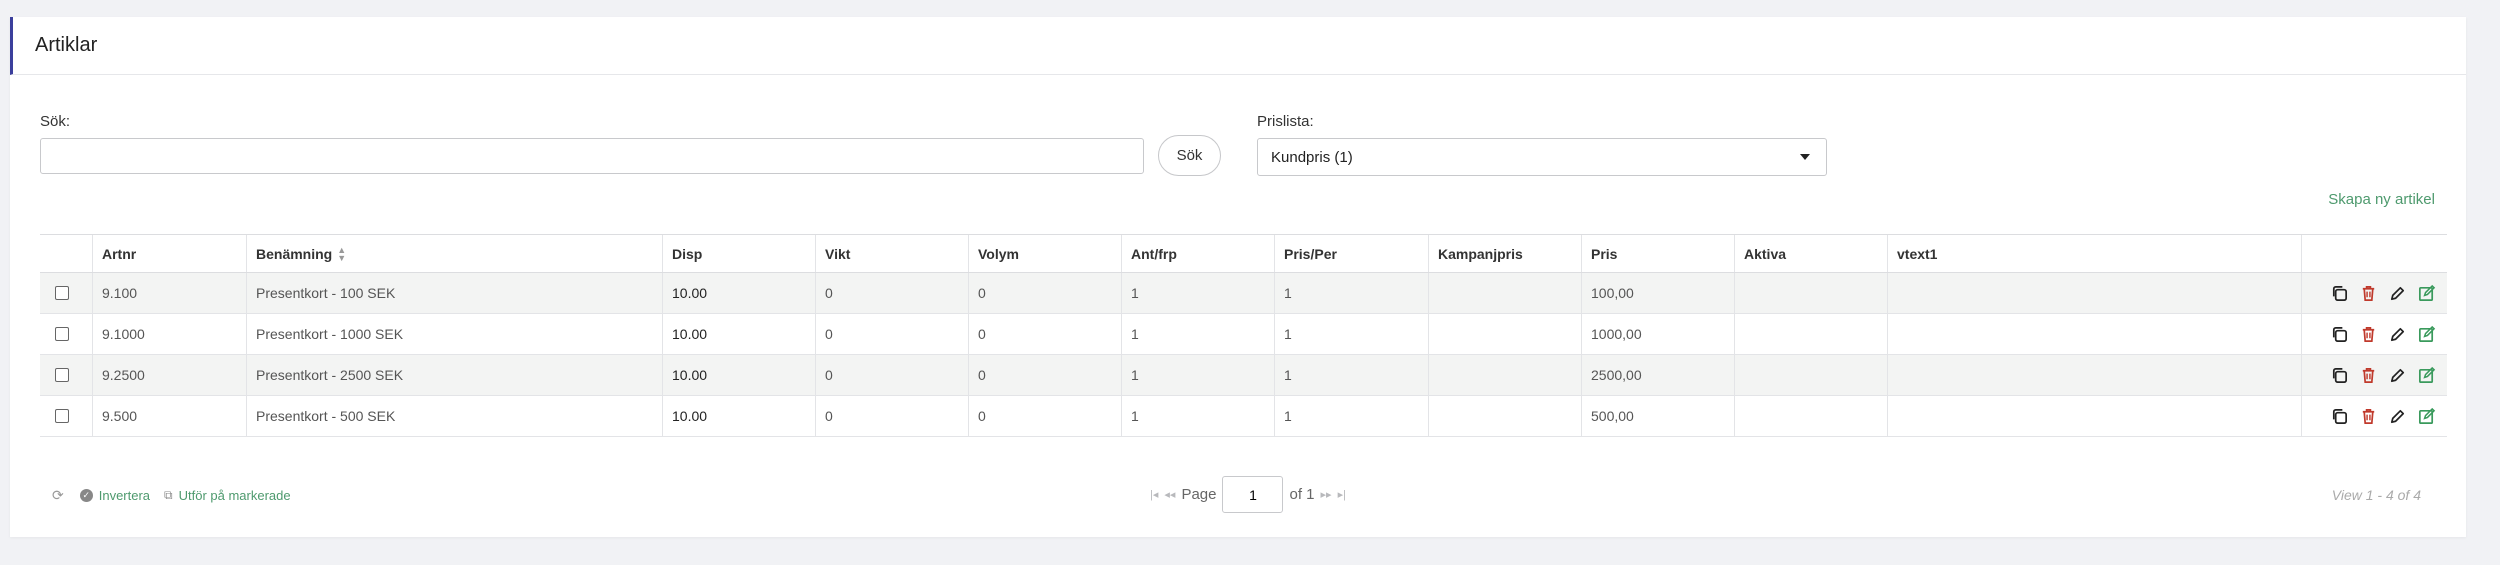 Image resolution: width=2500 pixels, height=565 pixels. Describe the element at coordinates (1805, 157) in the screenshot. I see `caret-down-icon` at that location.